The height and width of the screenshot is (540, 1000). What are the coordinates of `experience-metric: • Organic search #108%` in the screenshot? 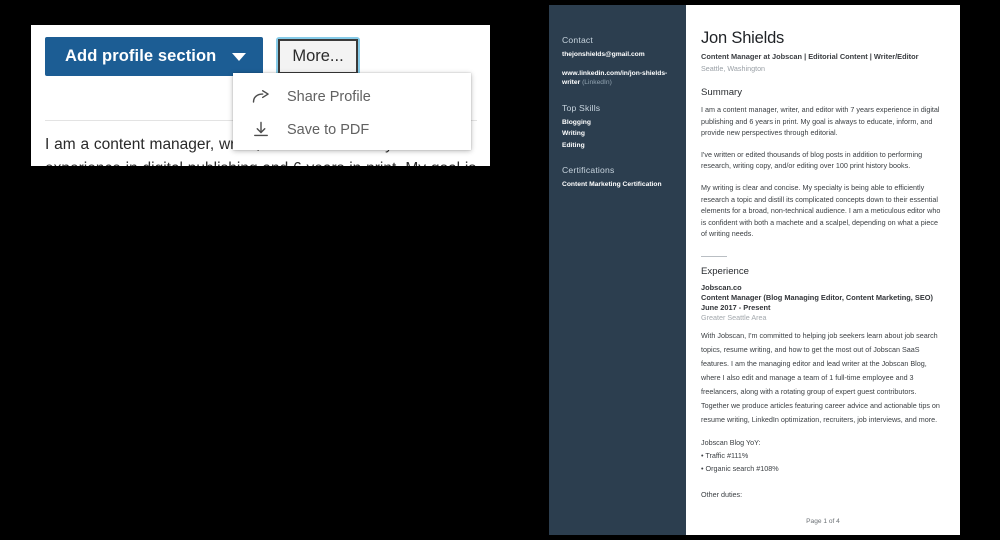 It's located at (740, 469).